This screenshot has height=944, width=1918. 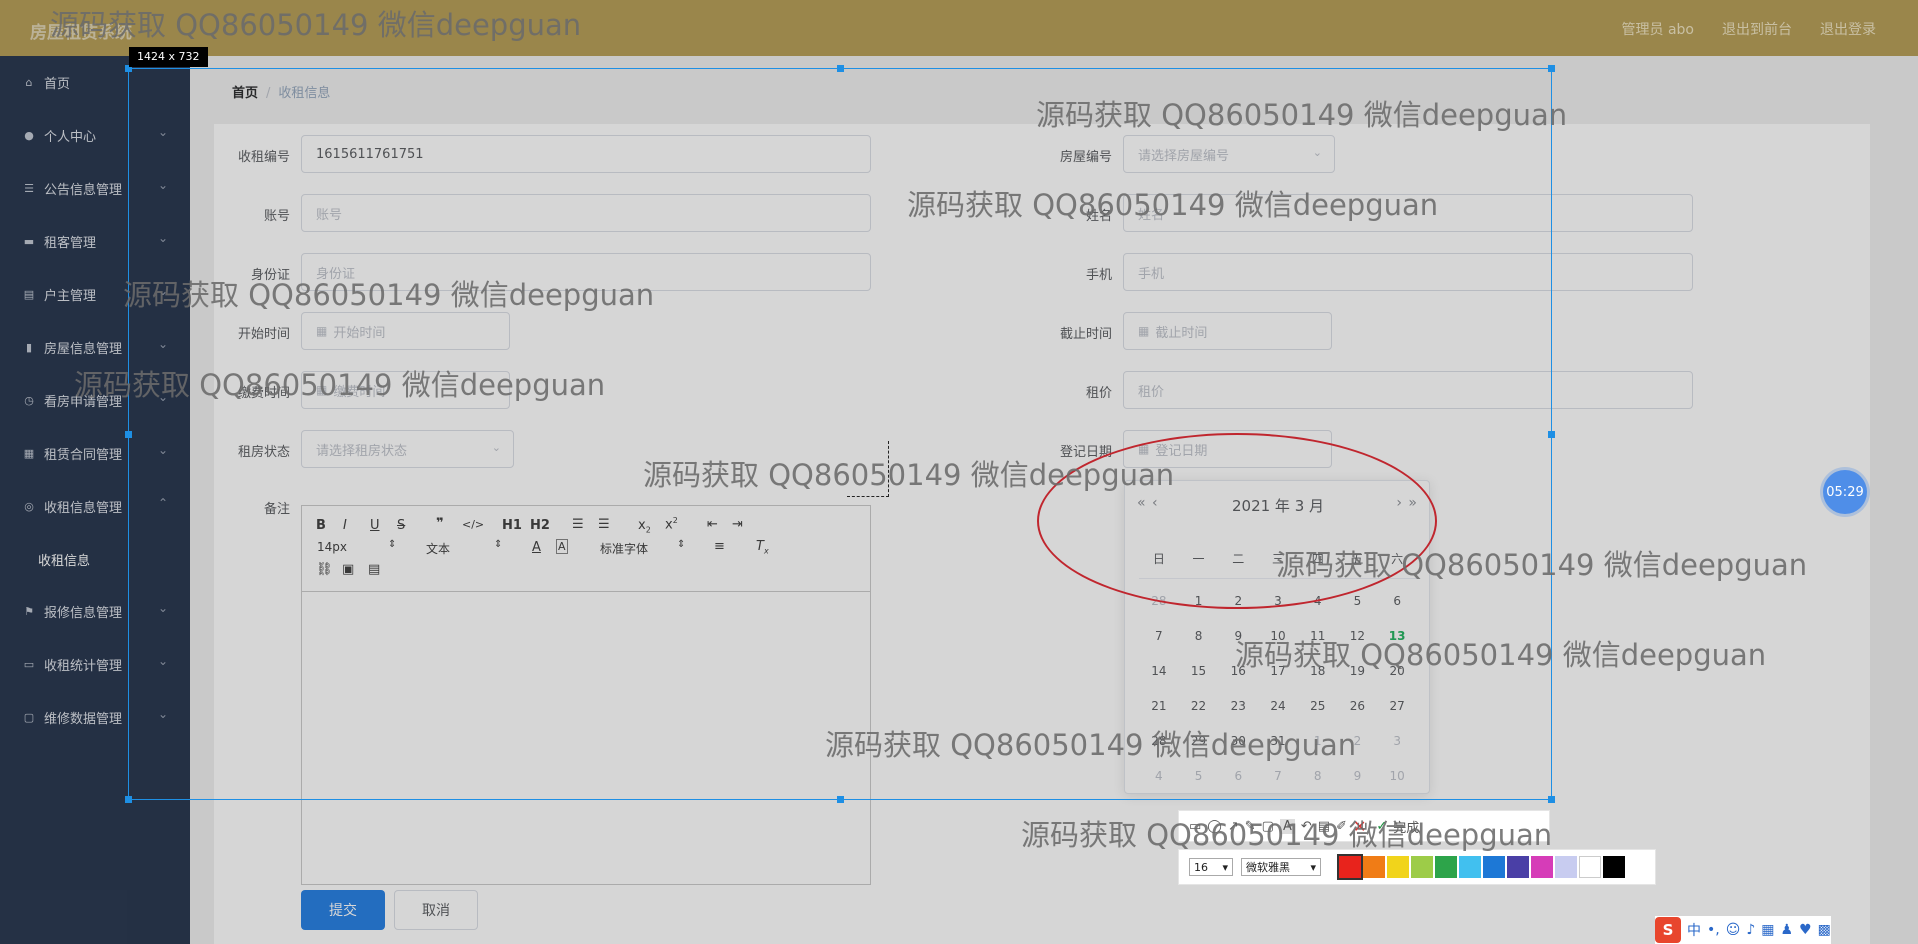 I want to click on ime-toolbar: S 中 •, ☺ ♪ ▦ ♟ ♥ ▩, so click(x=1743, y=930).